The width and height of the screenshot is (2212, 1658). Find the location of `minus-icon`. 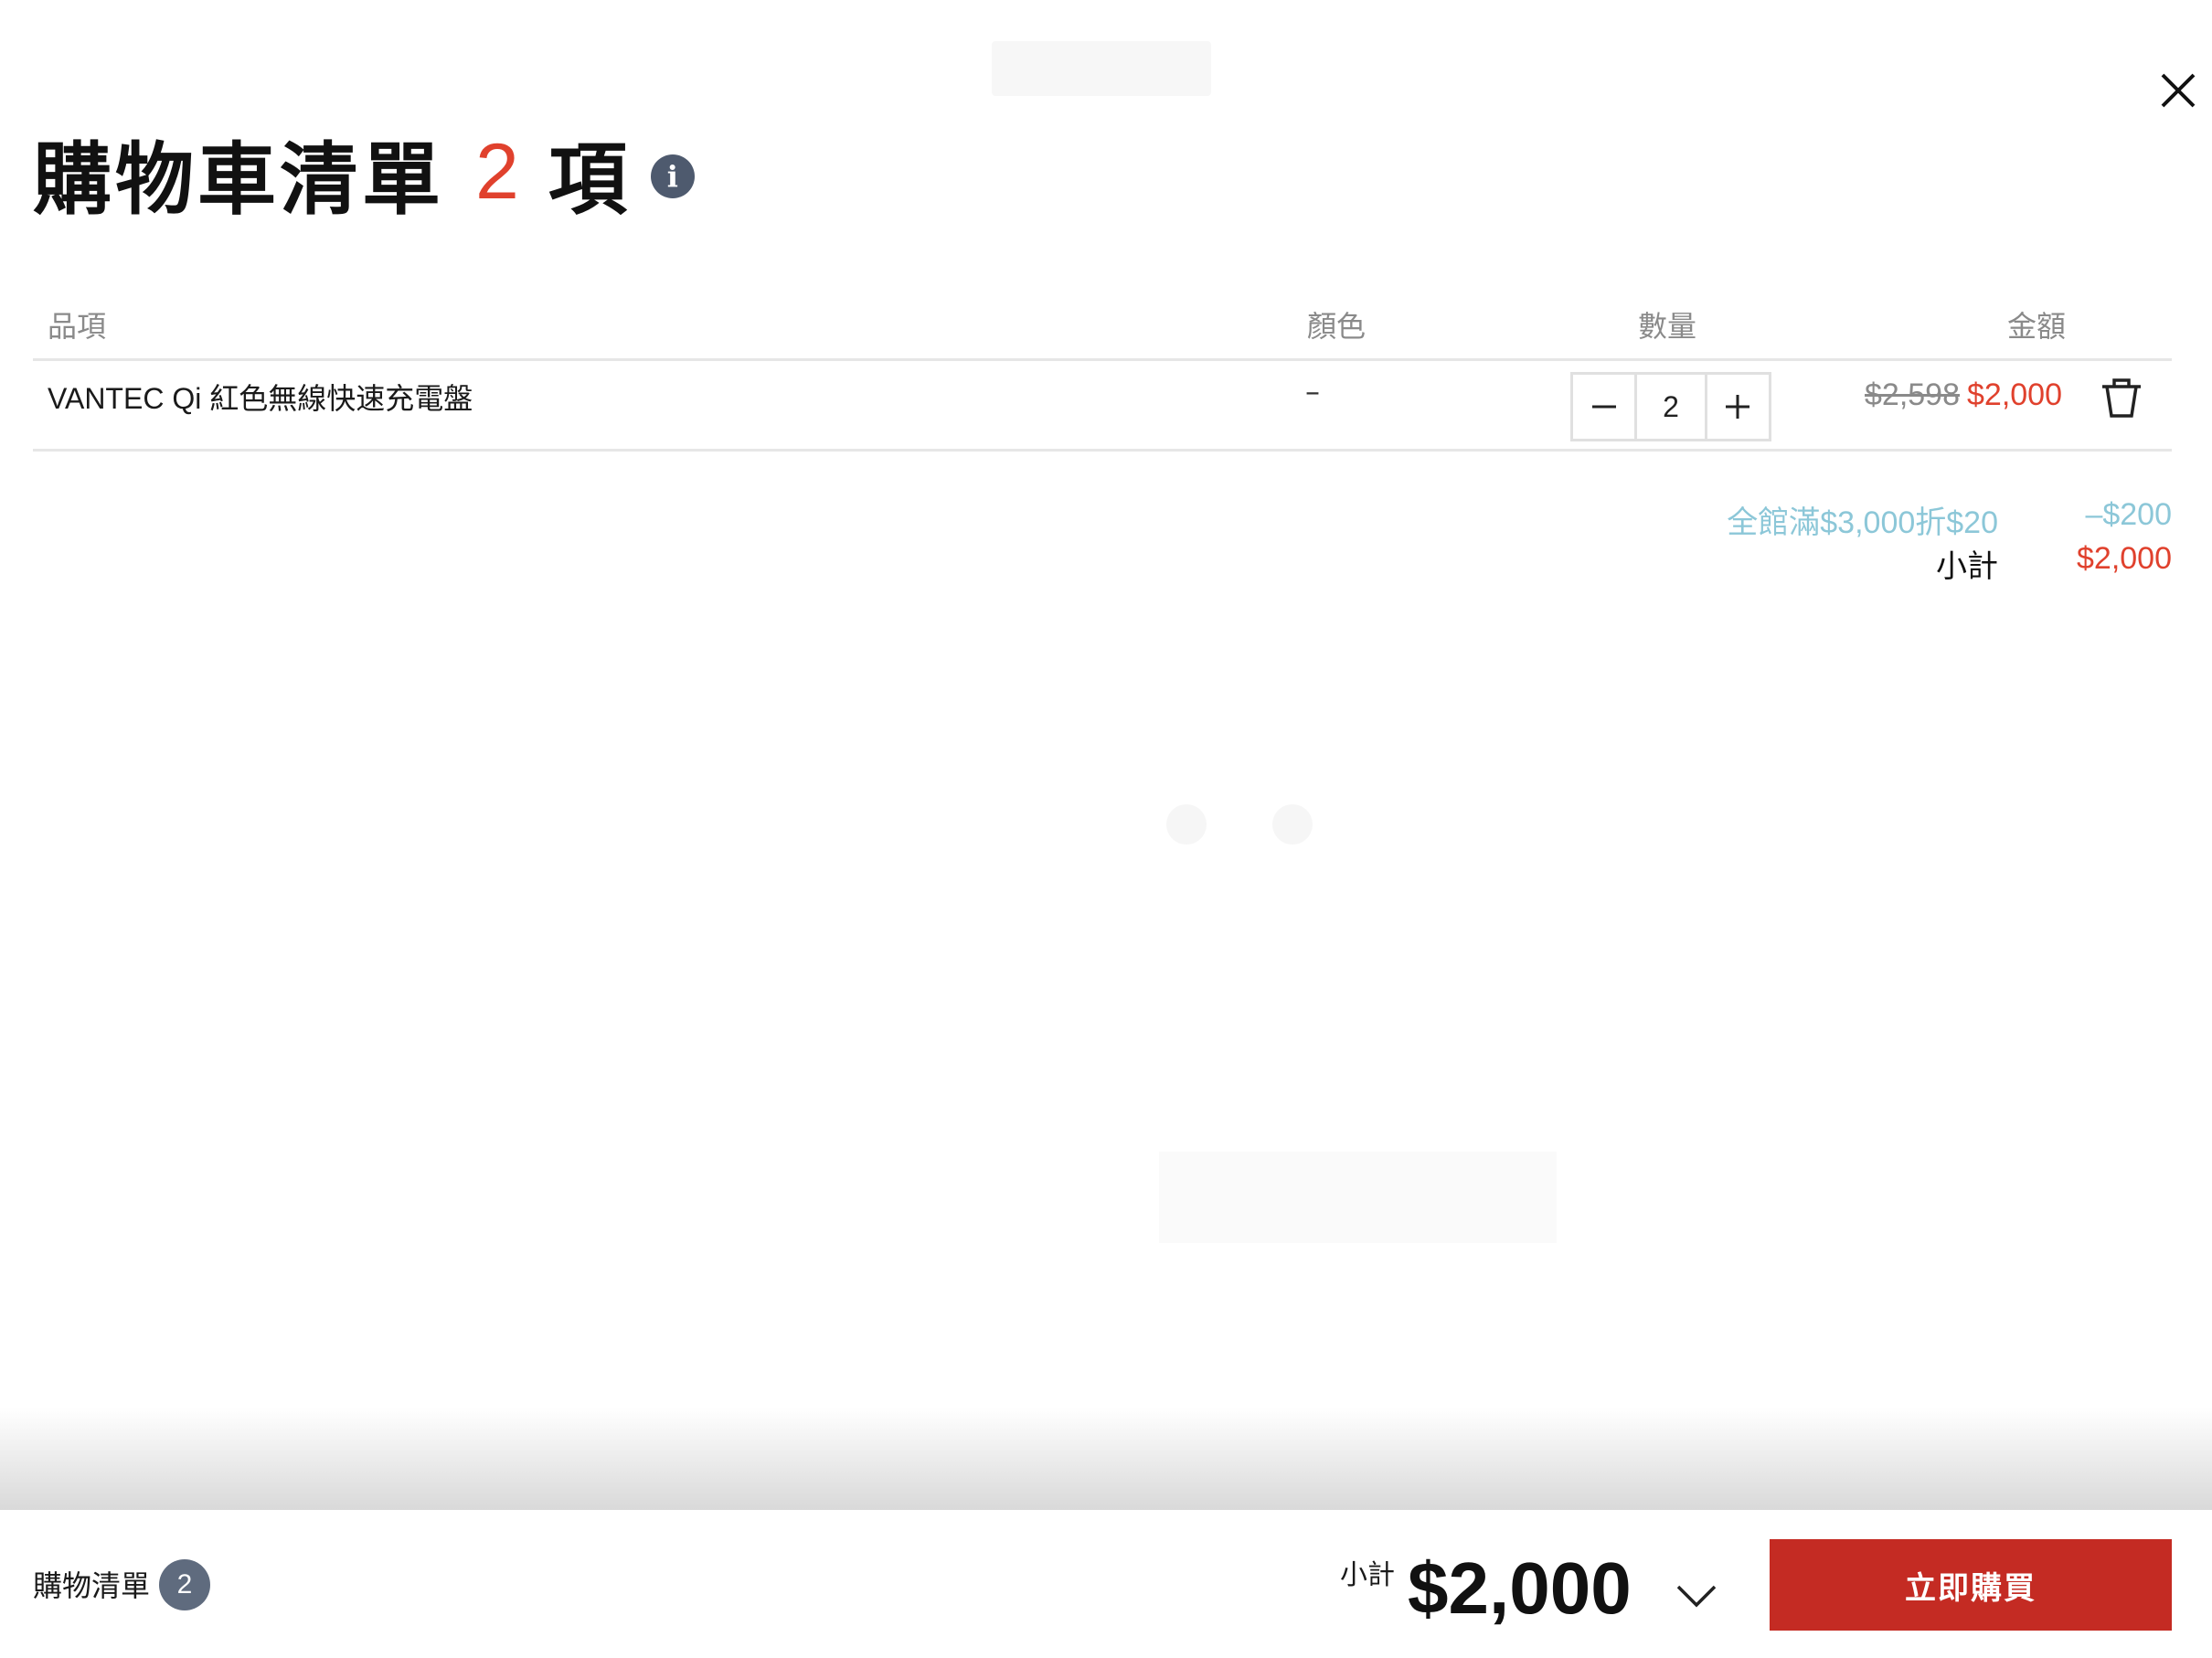

minus-icon is located at coordinates (1603, 407).